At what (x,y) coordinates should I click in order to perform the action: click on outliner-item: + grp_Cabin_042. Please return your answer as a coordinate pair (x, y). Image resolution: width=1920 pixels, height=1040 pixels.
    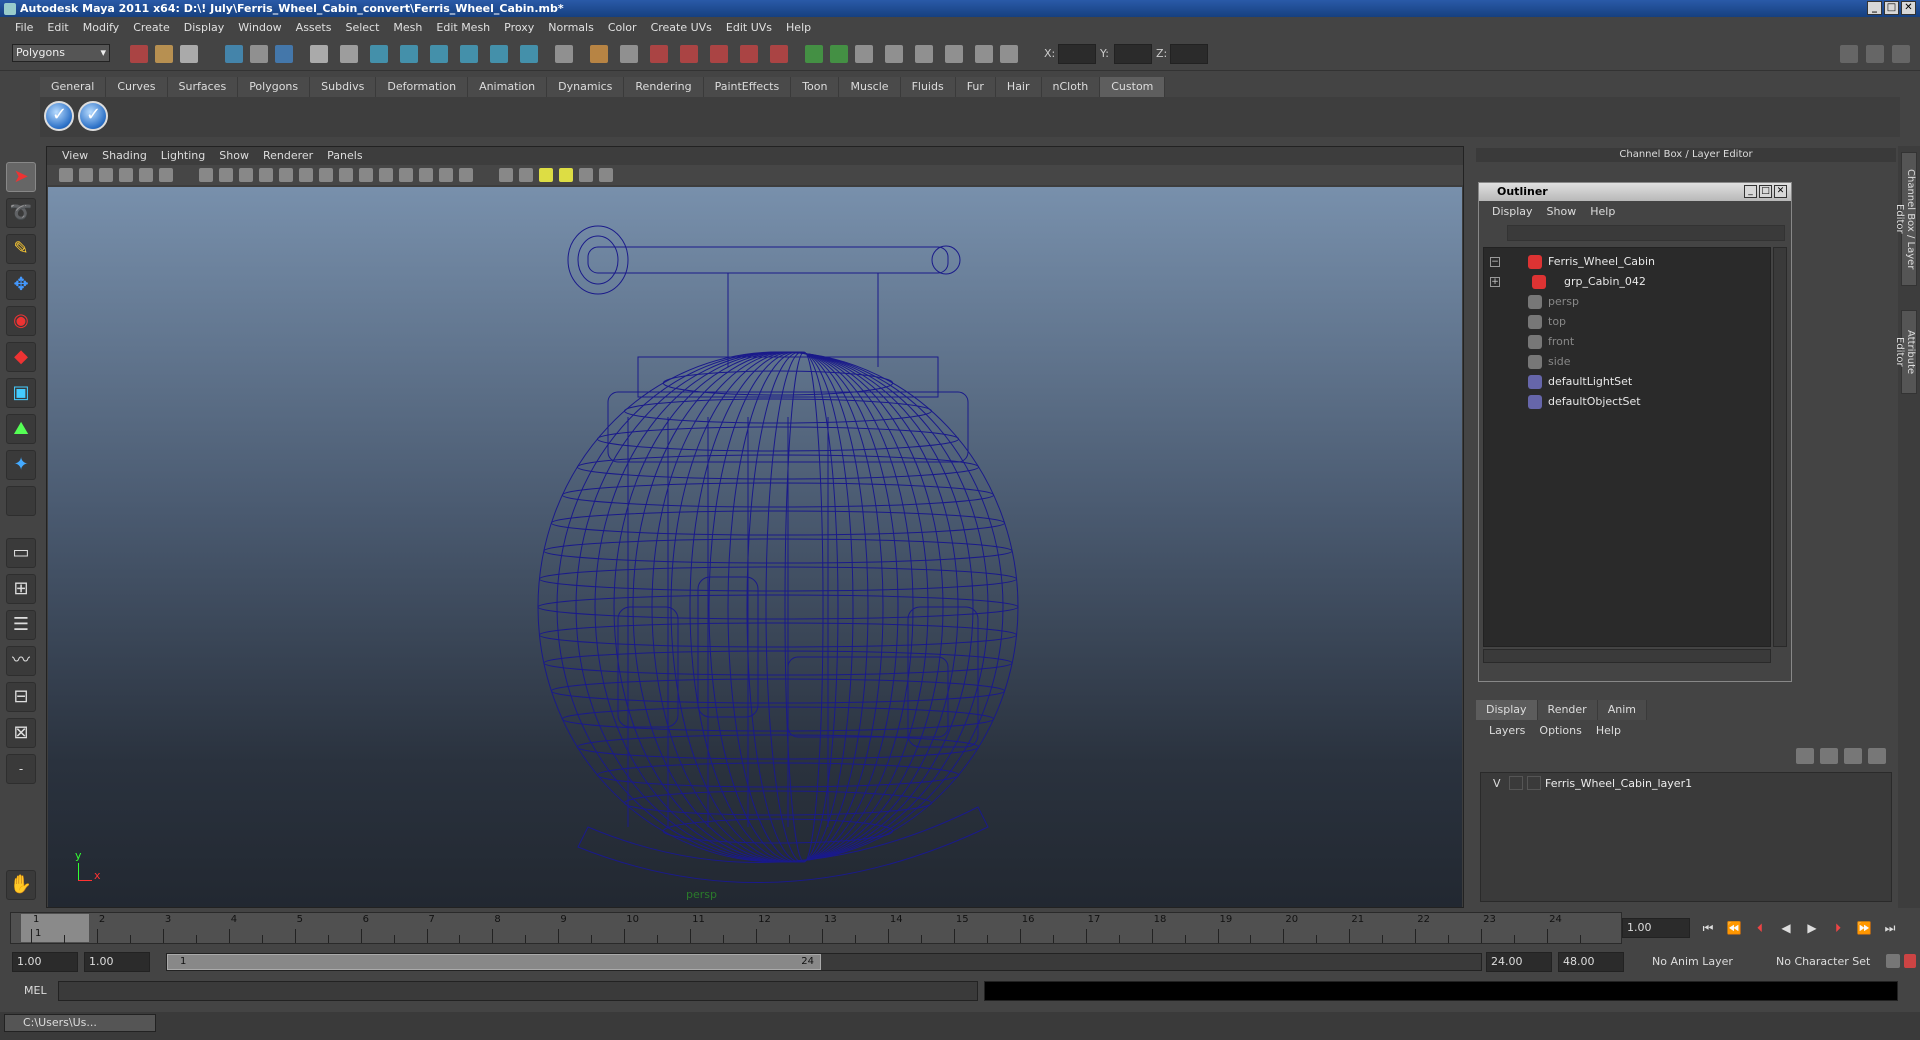
    Looking at the image, I should click on (1627, 282).